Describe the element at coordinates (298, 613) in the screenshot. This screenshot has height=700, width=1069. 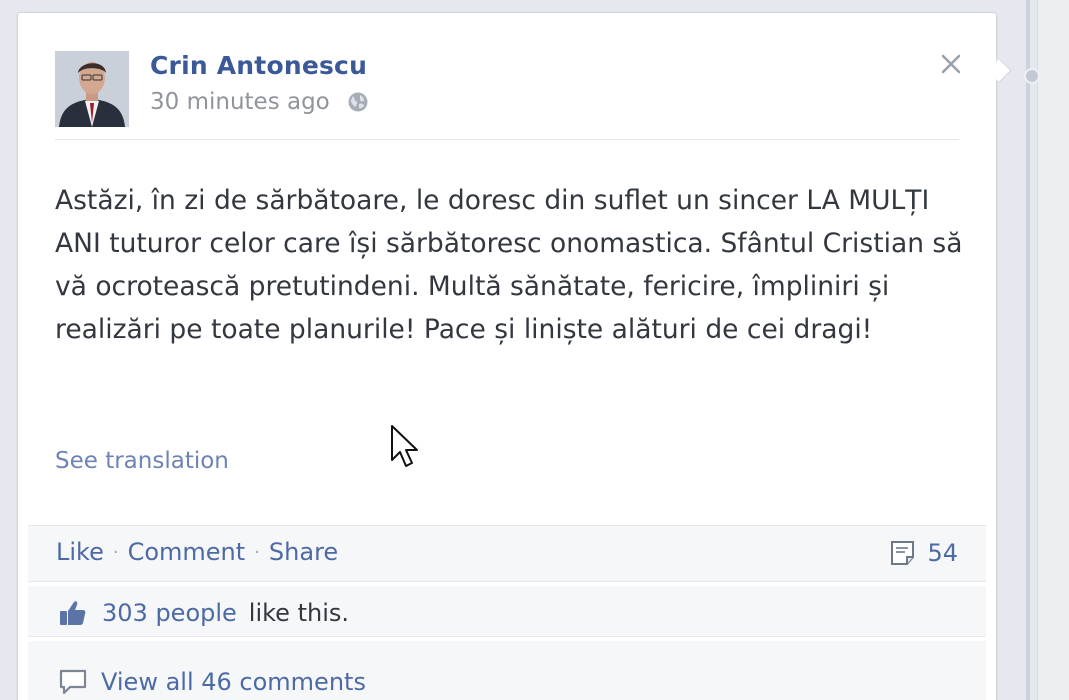
I see `likes-suffix: like this.` at that location.